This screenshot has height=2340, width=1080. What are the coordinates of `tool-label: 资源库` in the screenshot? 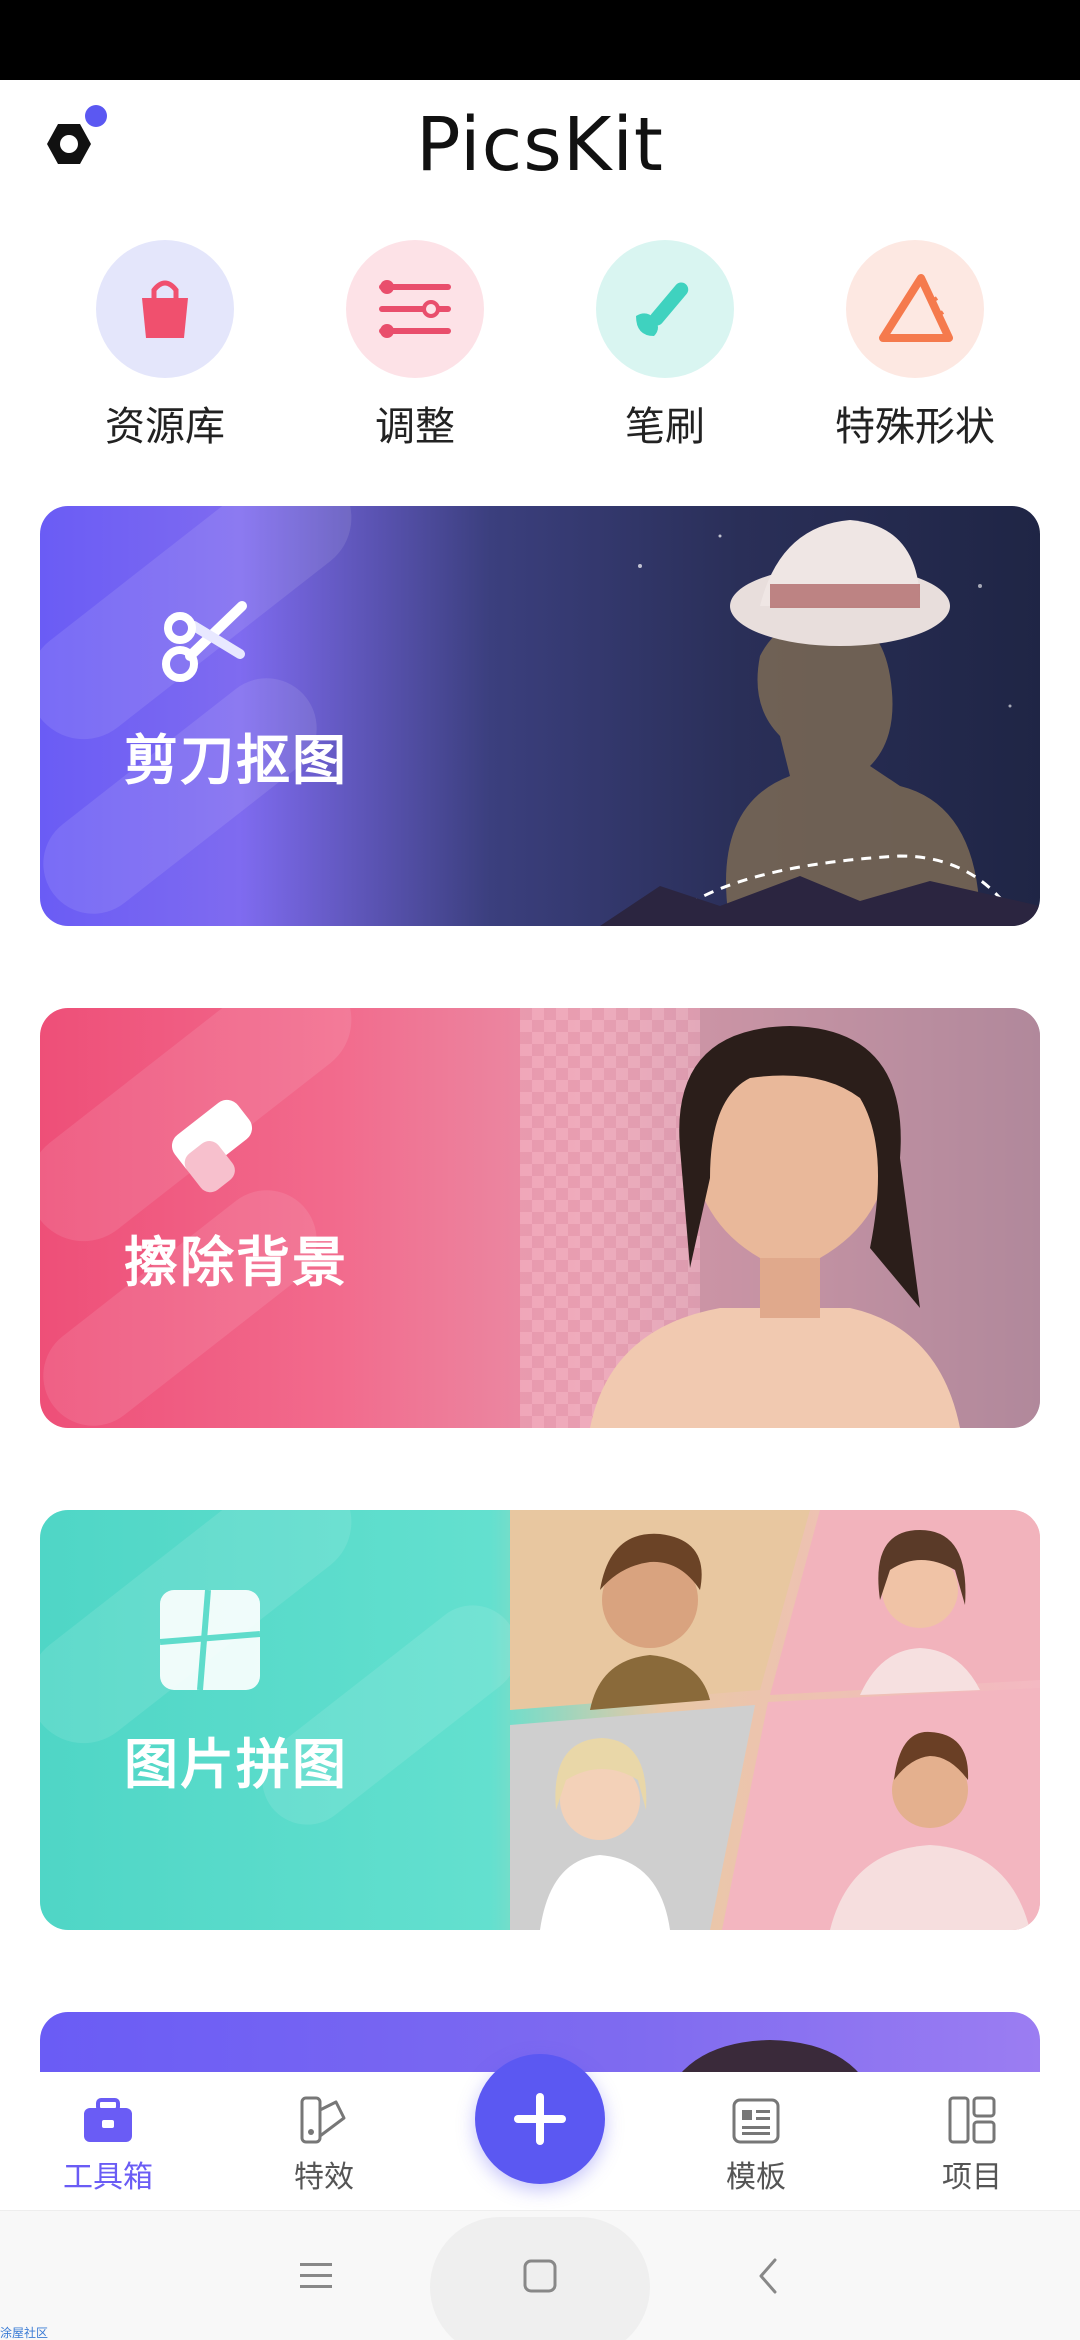 It's located at (165, 427).